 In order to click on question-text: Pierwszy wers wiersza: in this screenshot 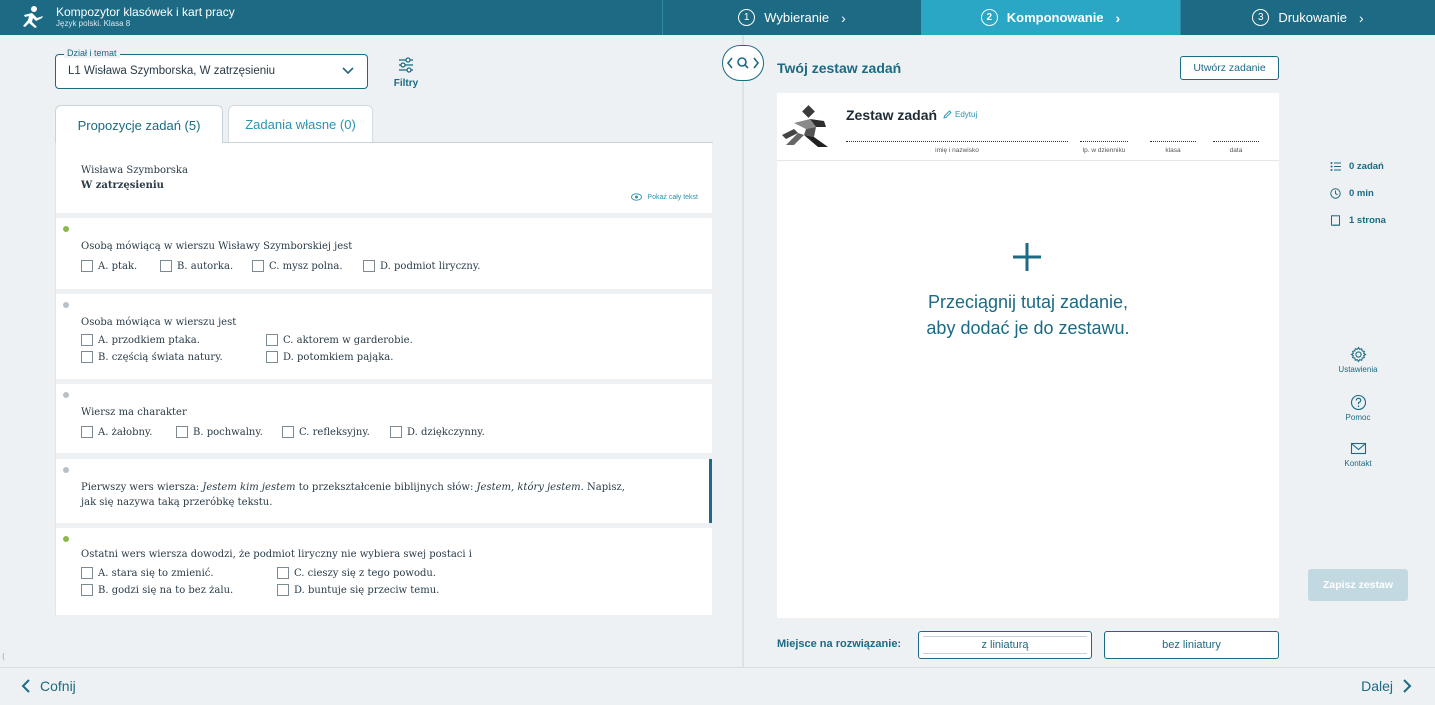, I will do `click(142, 487)`.